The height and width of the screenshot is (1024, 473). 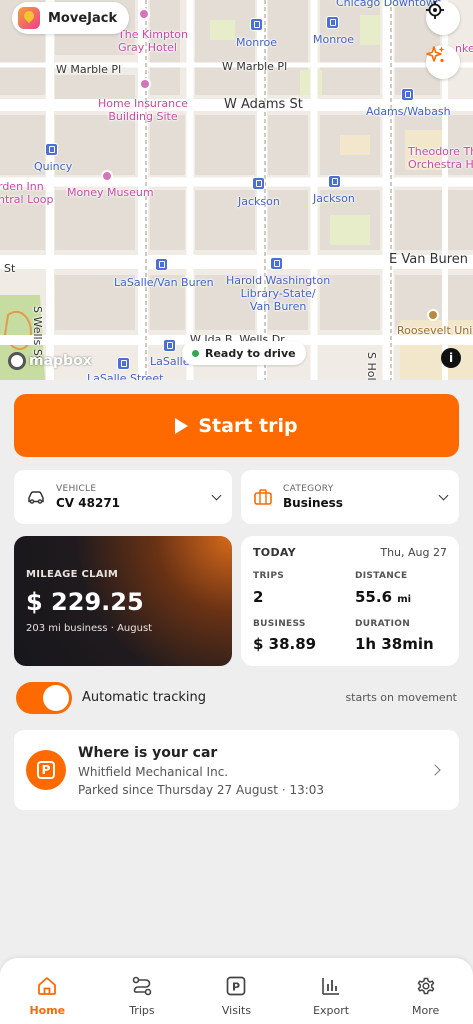 What do you see at coordinates (334, 198) in the screenshot?
I see `map-label-jackson-2: Jackson` at bounding box center [334, 198].